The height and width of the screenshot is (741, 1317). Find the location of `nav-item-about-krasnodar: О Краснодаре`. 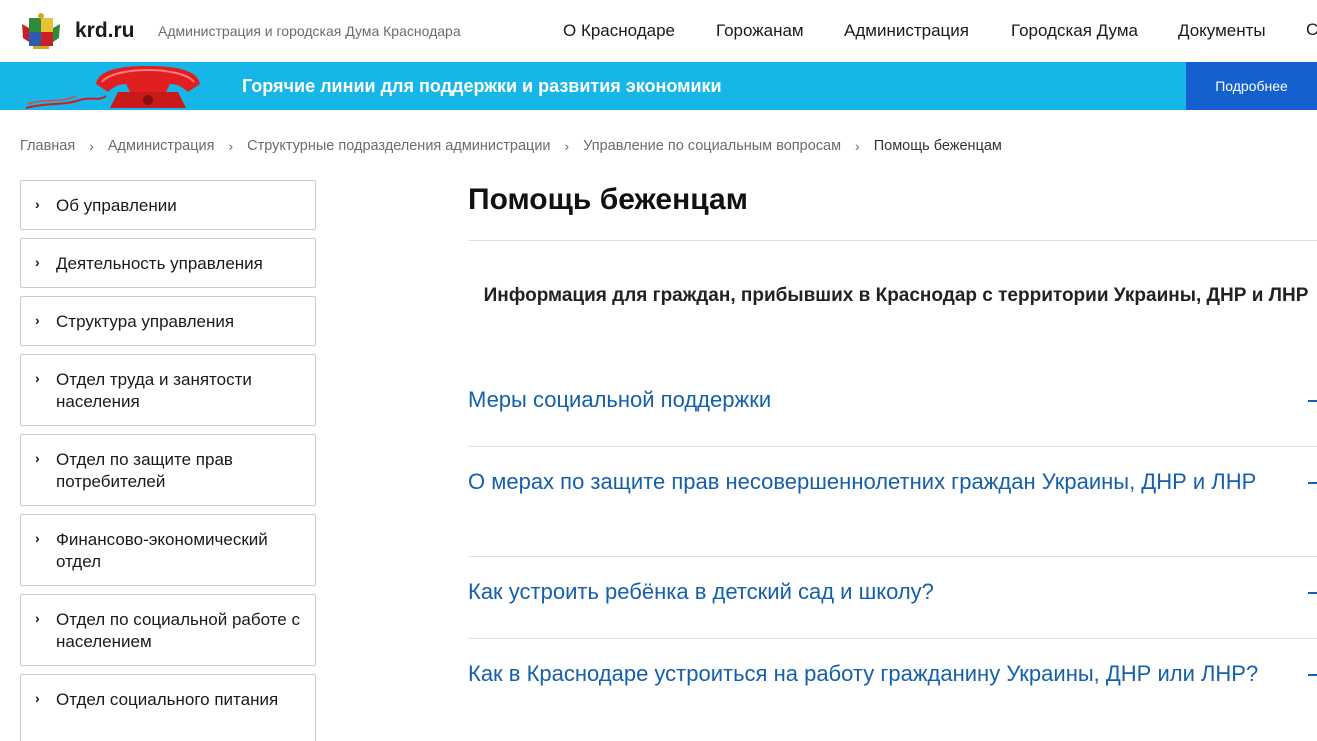

nav-item-about-krasnodar: О Краснодаре is located at coordinates (619, 31).